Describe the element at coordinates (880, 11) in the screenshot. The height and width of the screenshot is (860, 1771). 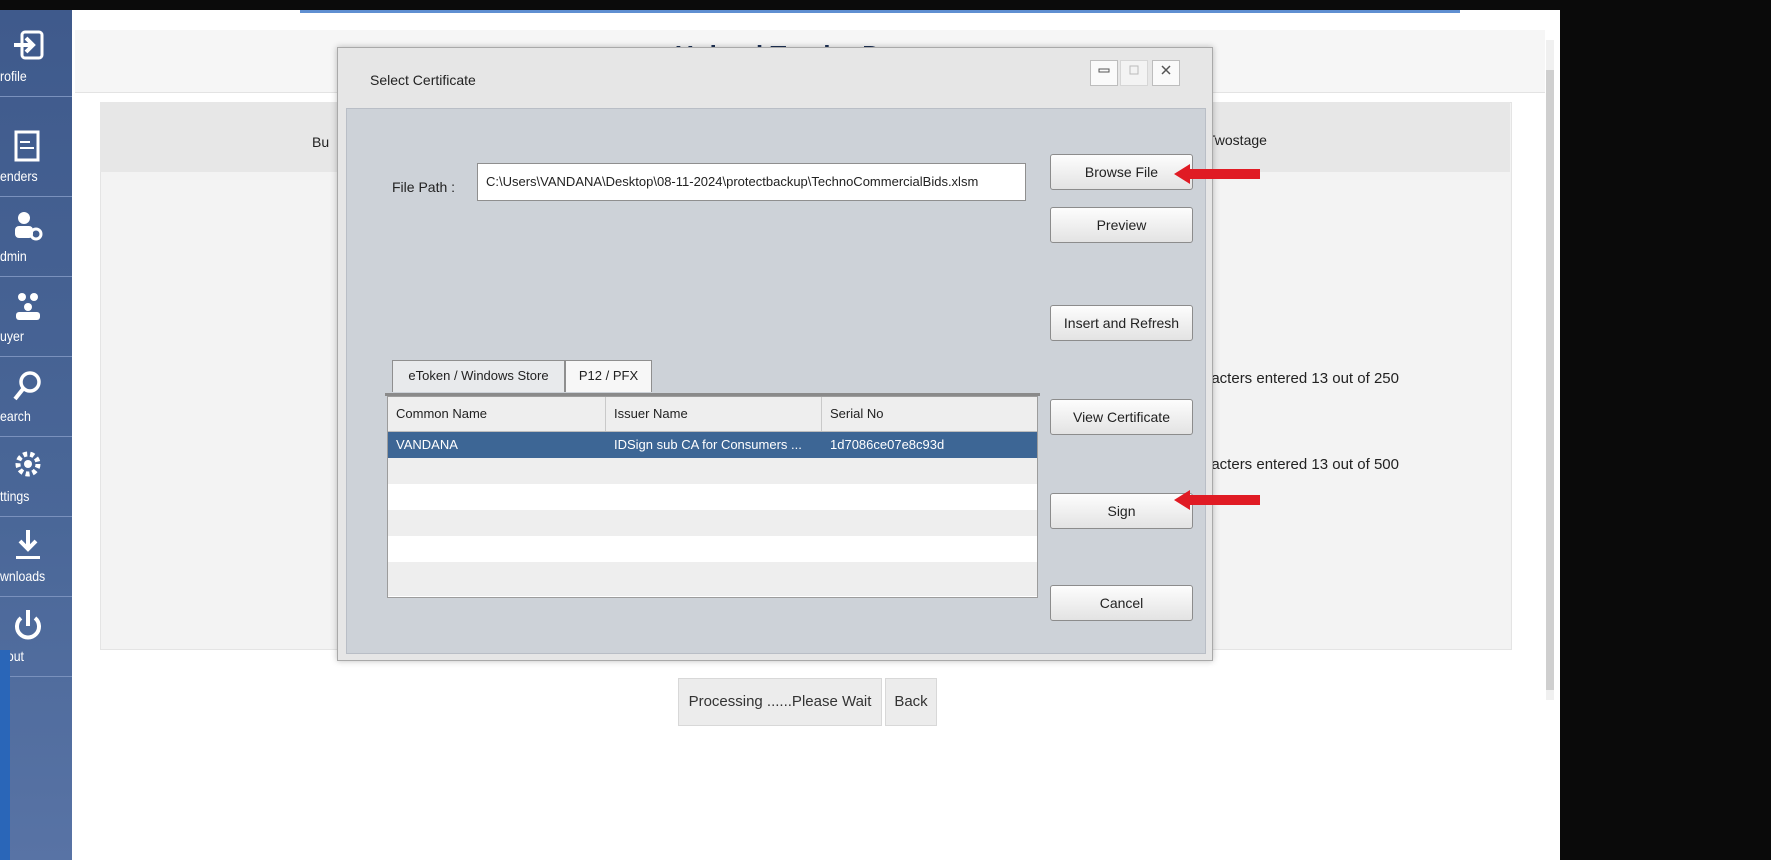
I see `top-accent-line` at that location.